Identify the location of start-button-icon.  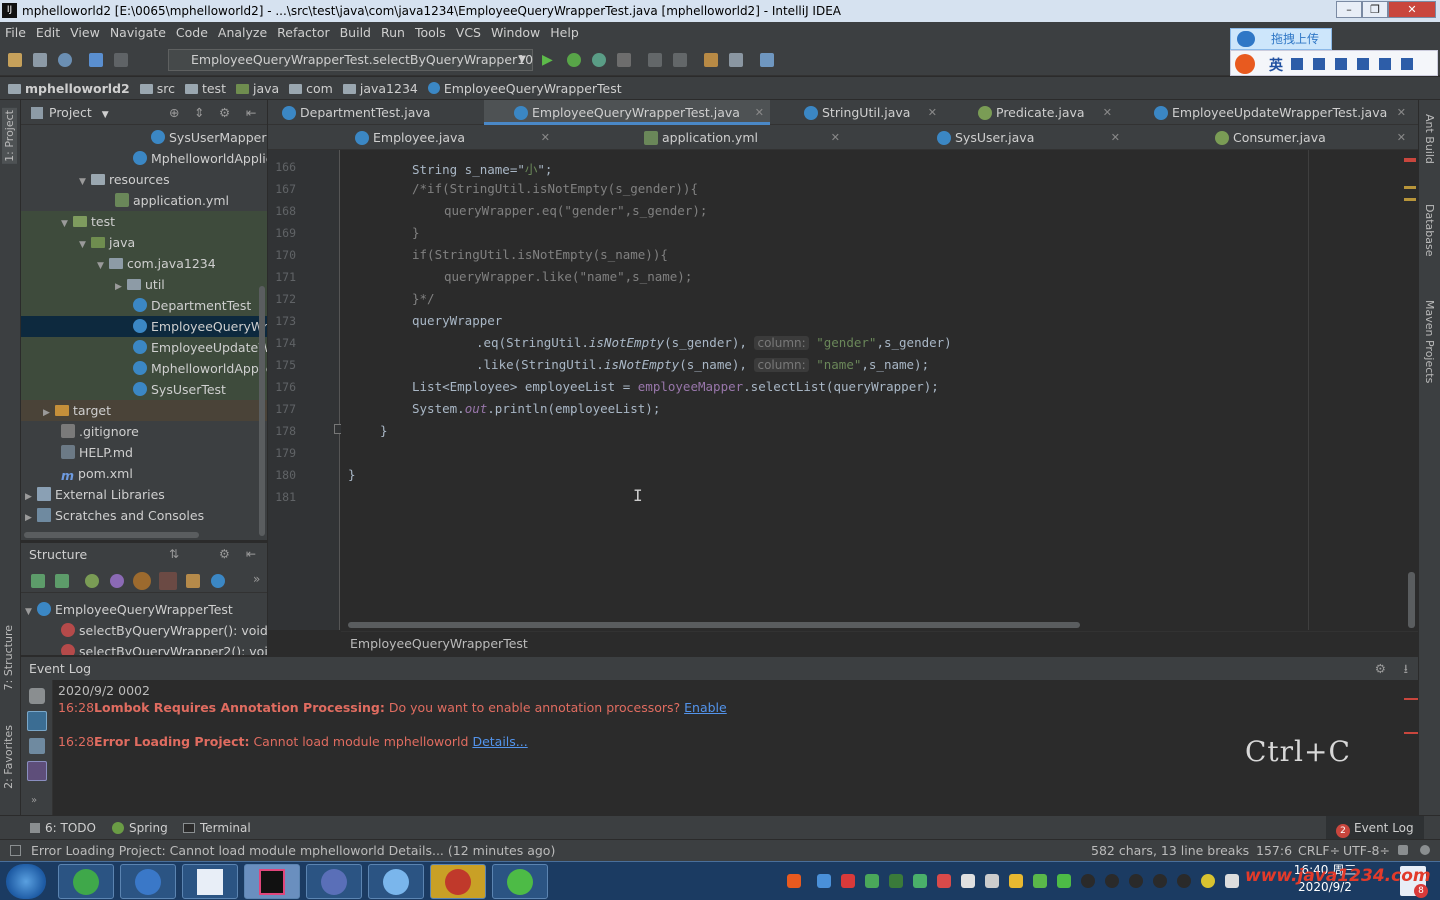
(26, 881).